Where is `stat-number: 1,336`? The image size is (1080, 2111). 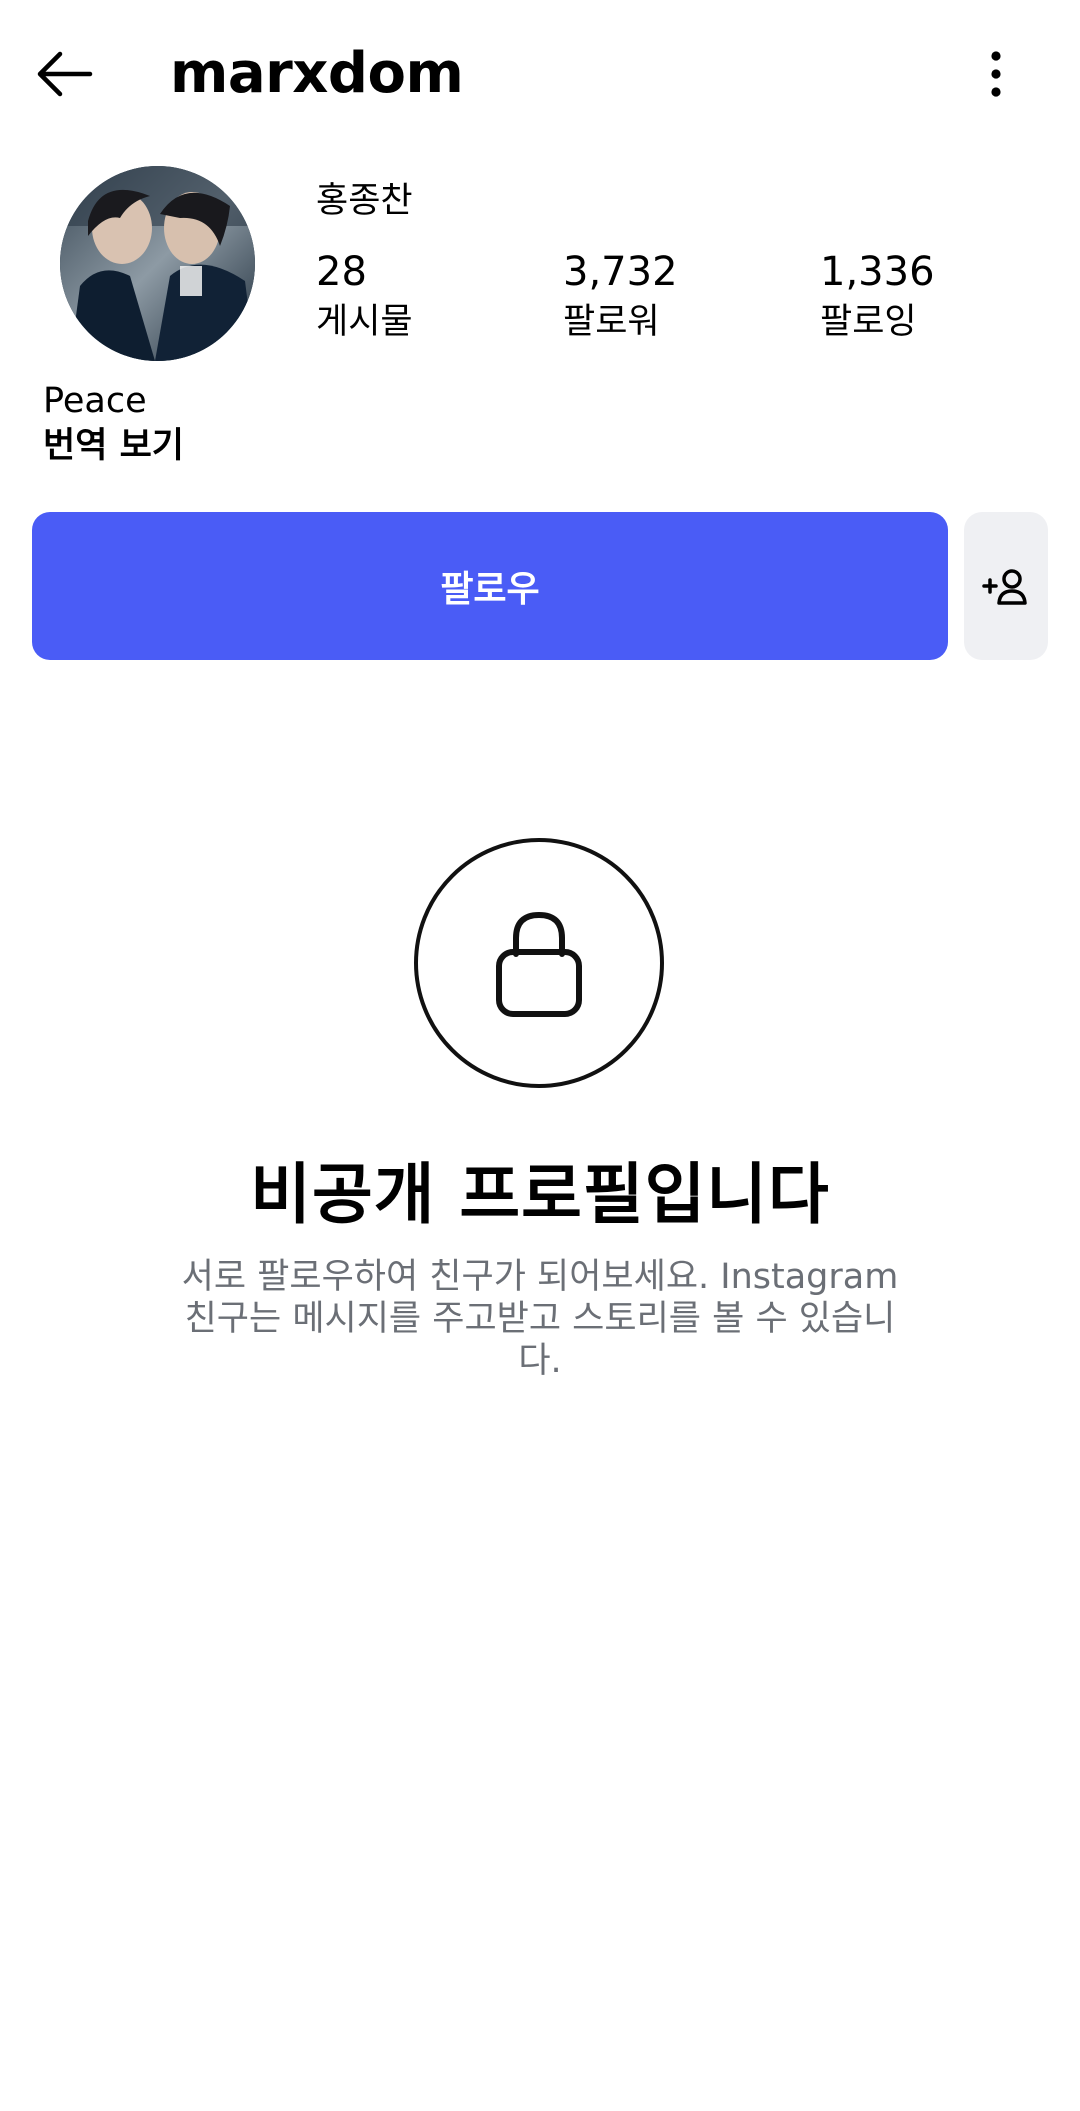
stat-number: 1,336 is located at coordinates (877, 272).